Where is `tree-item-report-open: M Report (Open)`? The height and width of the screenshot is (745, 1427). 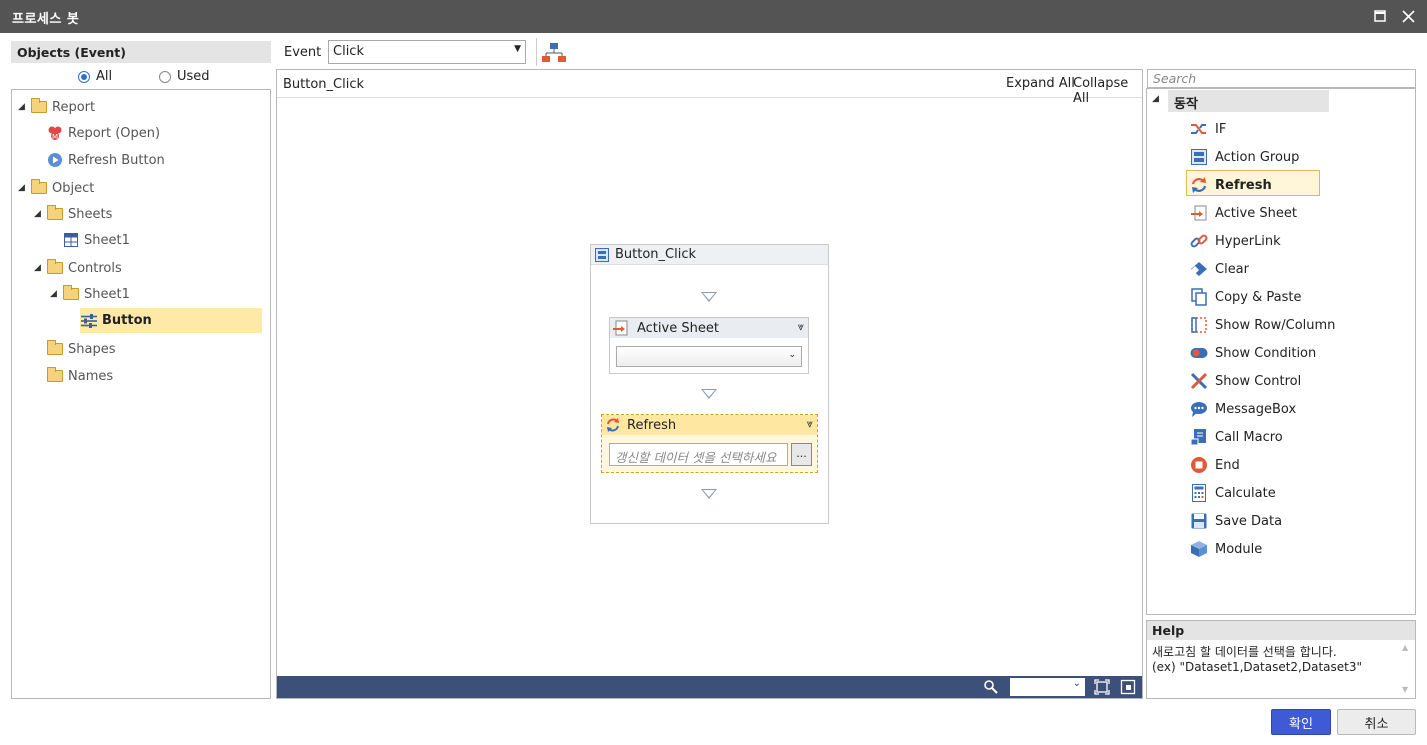 tree-item-report-open: M Report (Open) is located at coordinates (103, 133).